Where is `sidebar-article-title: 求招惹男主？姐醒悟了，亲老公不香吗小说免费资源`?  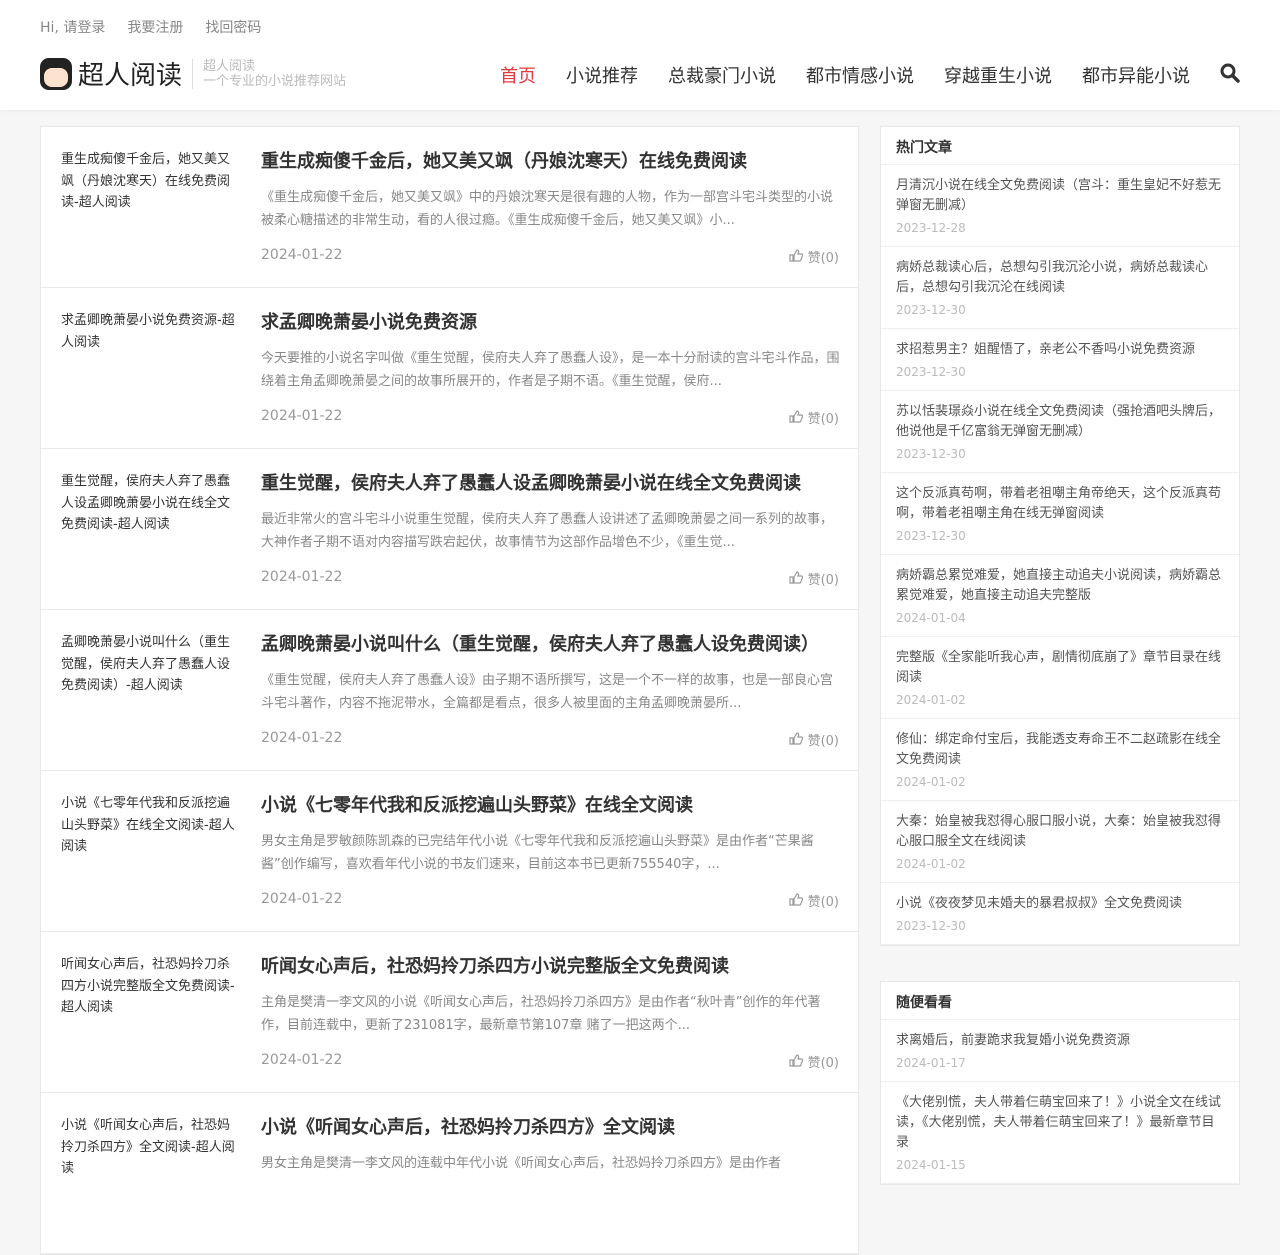
sidebar-article-title: 求招惹男主？姐醒悟了，亲老公不香吗小说免费资源 is located at coordinates (1060, 350).